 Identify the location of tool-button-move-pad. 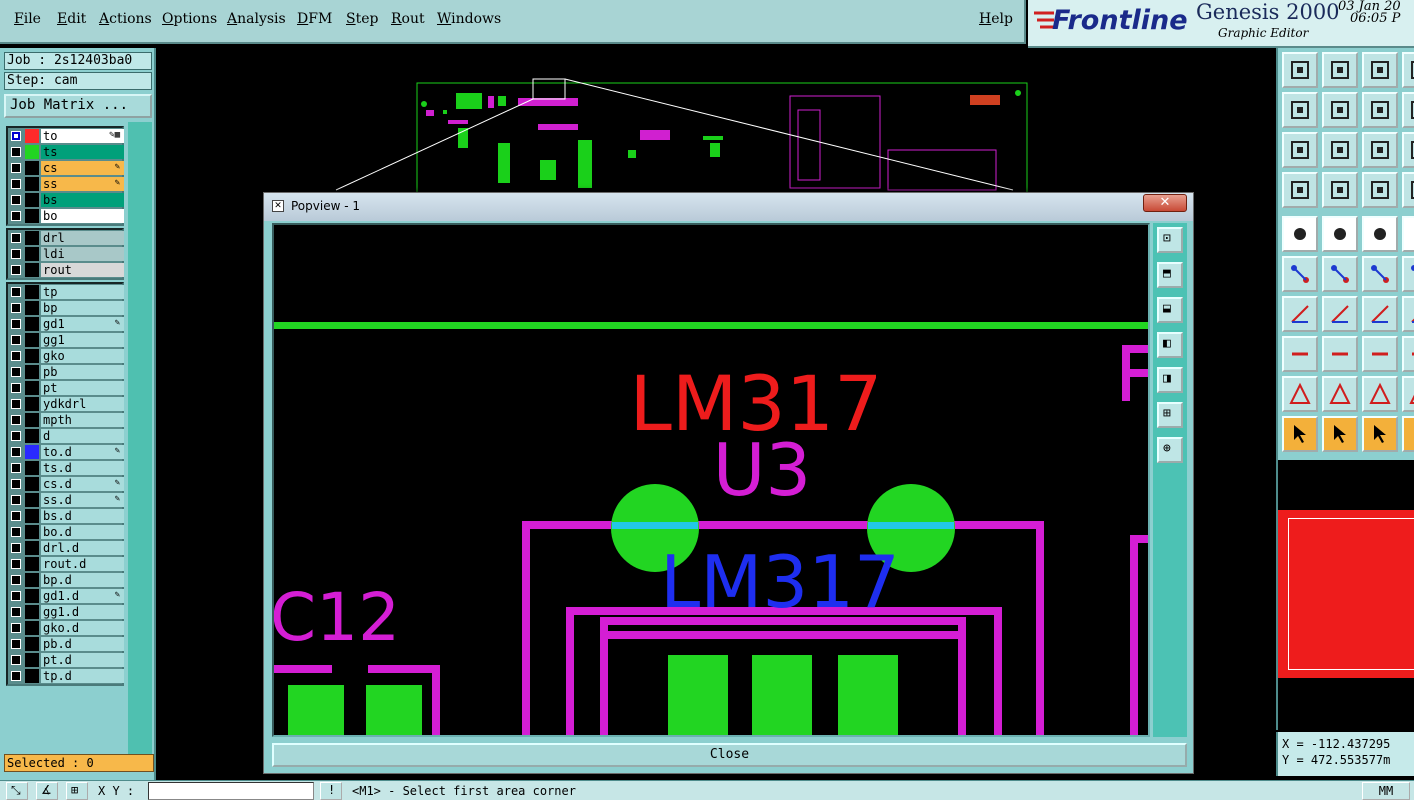
(1380, 274).